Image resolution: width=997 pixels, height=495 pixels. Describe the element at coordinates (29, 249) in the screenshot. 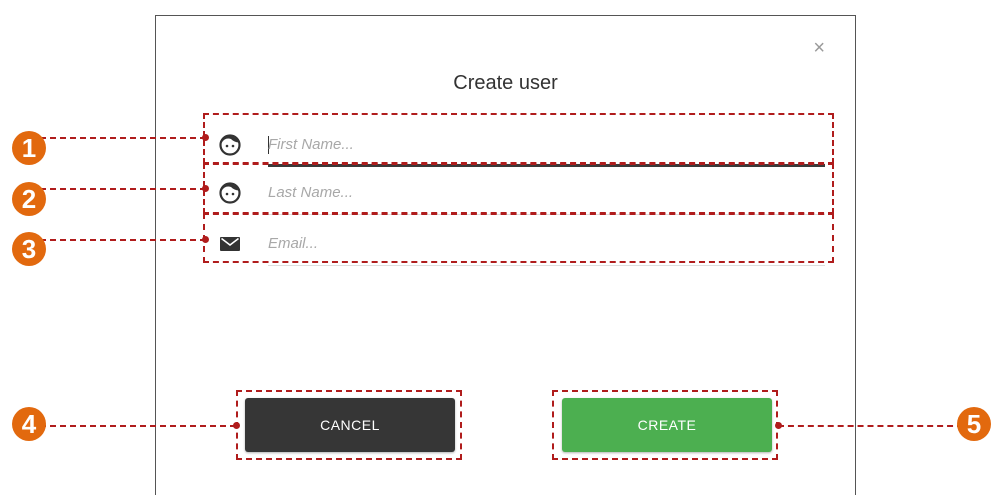

I see `callout-number-3: 3` at that location.